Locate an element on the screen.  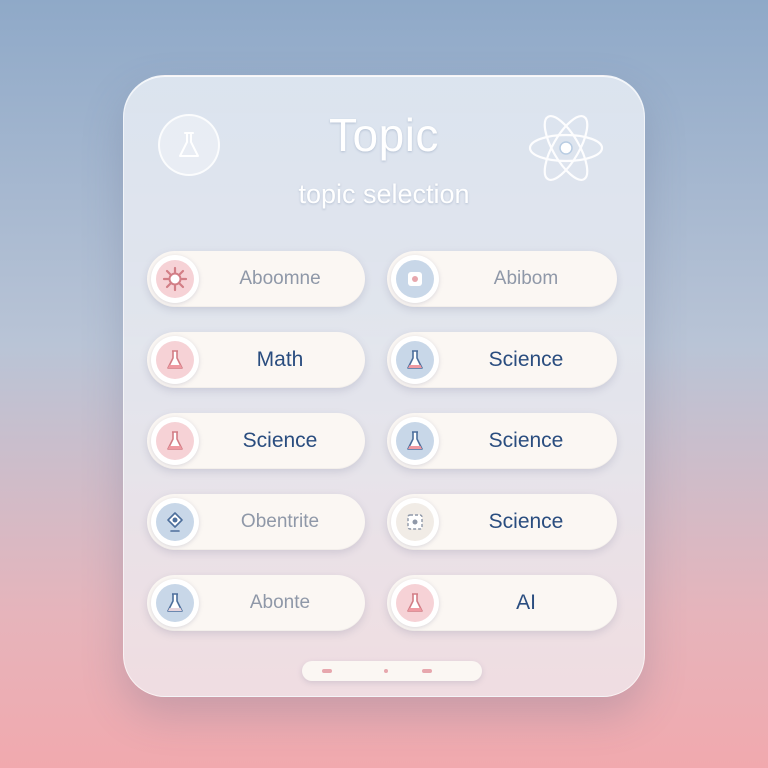
pagination-bar is located at coordinates (392, 671).